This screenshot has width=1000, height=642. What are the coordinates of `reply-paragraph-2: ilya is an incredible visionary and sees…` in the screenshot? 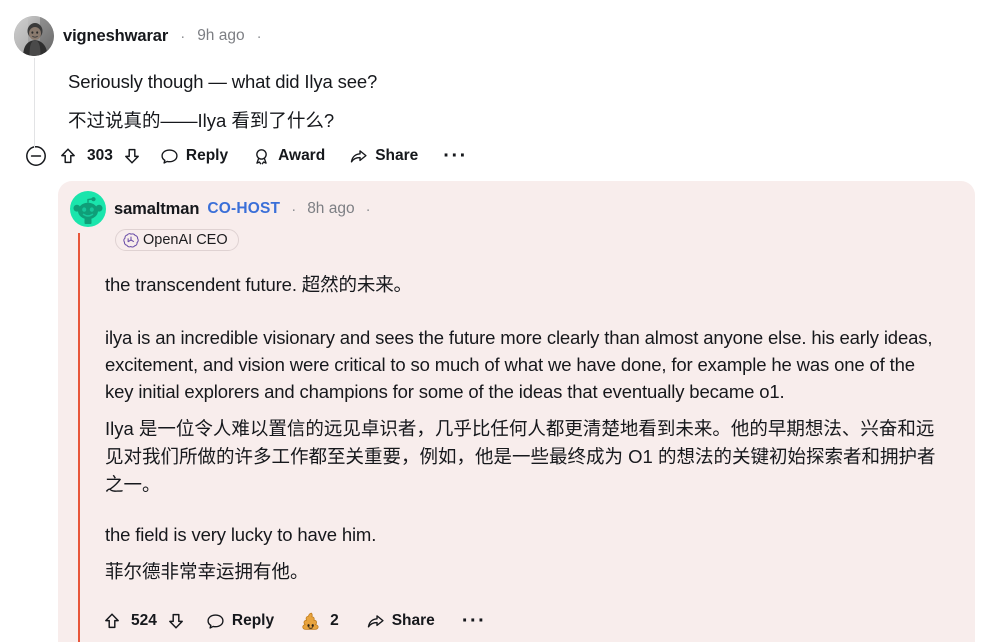 It's located at (519, 365).